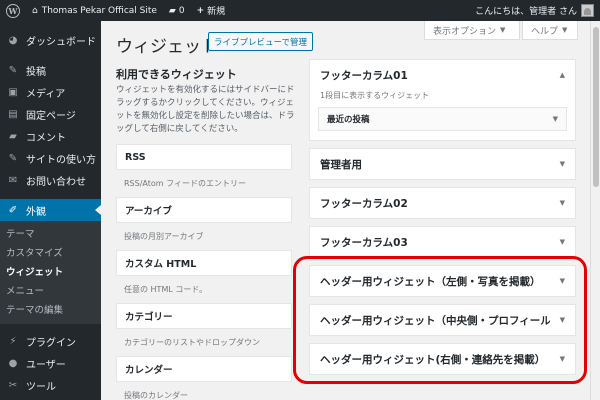  I want to click on live-preview-button: ライブプレビューで管理, so click(260, 41).